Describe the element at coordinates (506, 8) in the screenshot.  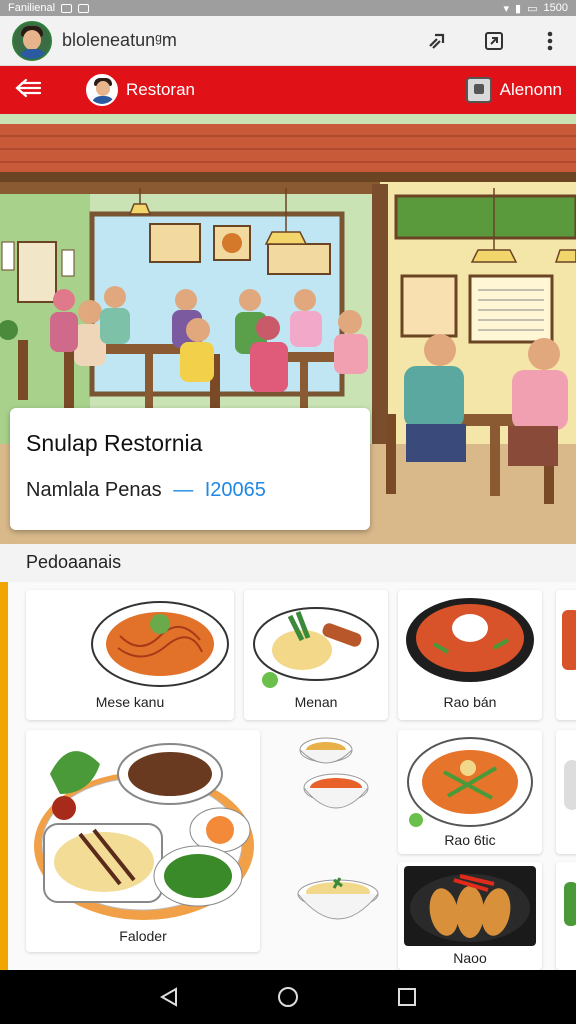
I see `wifi-icon: ▾` at that location.